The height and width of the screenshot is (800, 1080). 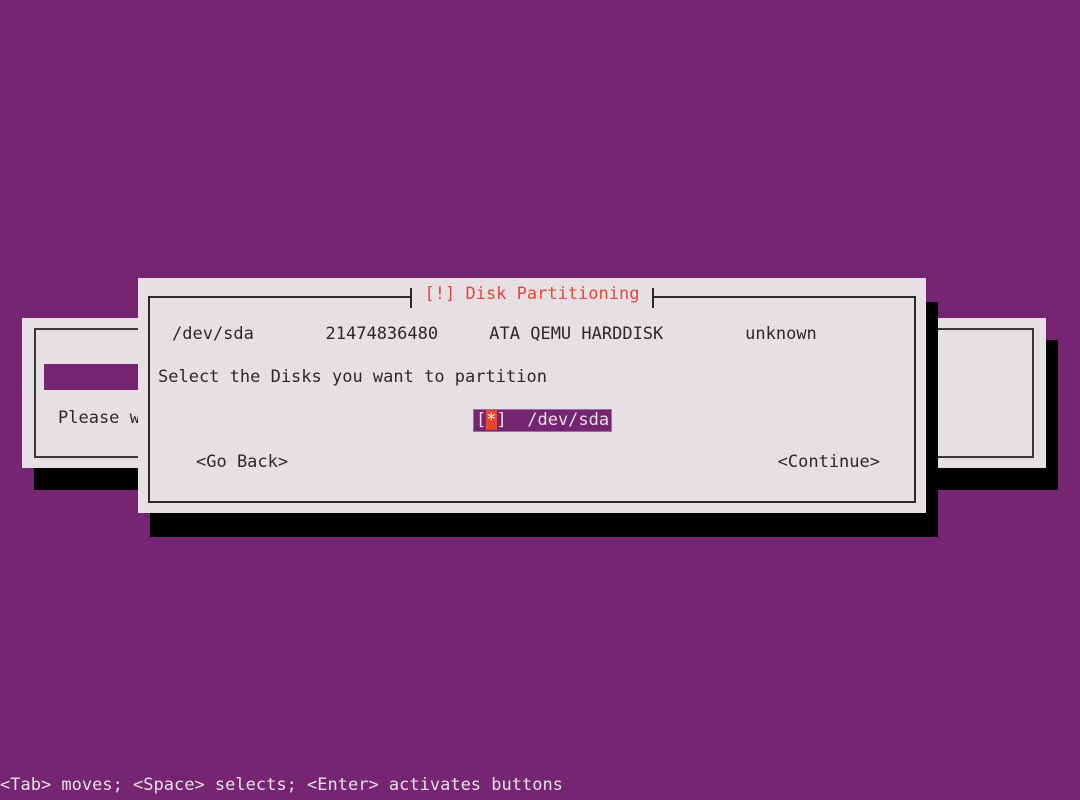 What do you see at coordinates (501, 420) in the screenshot?
I see `checkbox-bracket-close: ]` at bounding box center [501, 420].